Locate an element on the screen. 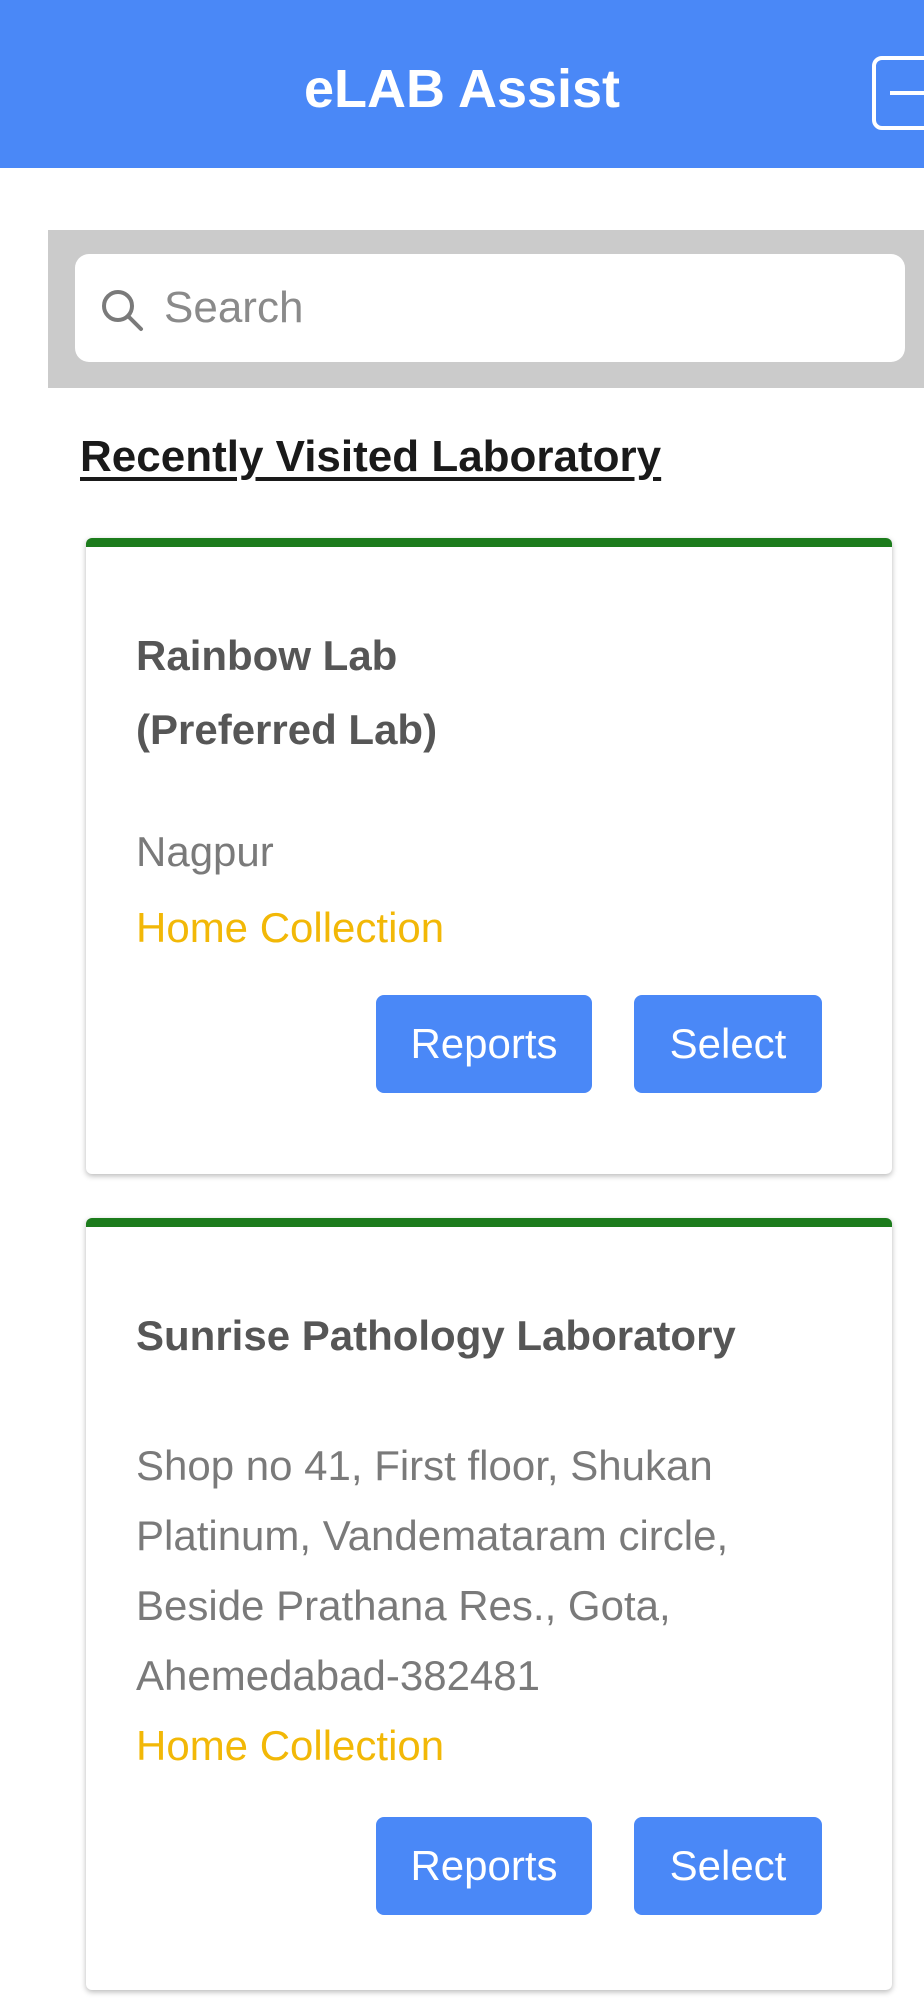  lab-address-line: Ahemedabad-382481 is located at coordinates (338, 1675).